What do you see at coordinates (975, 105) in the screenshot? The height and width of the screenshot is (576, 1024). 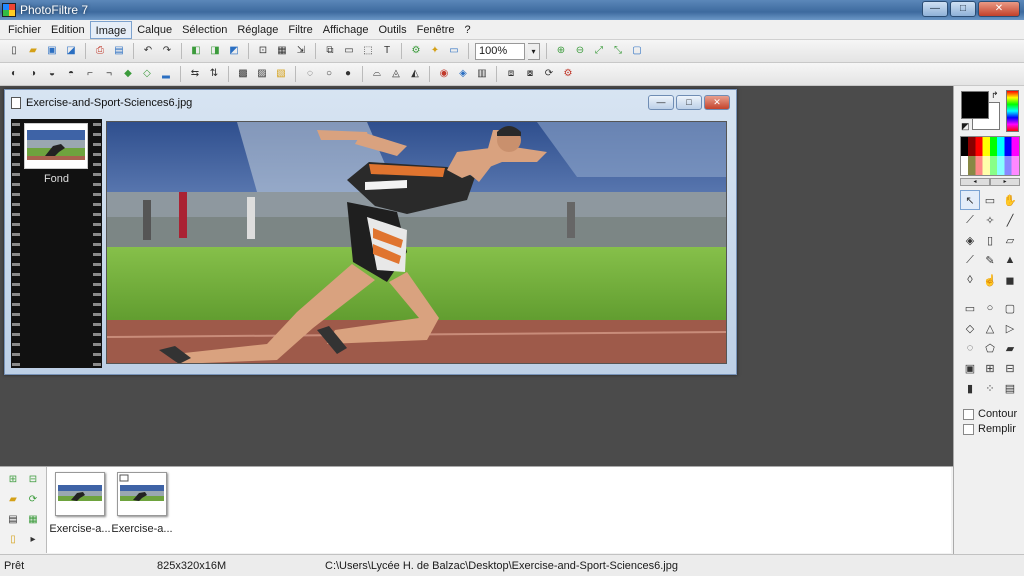 I see `foreground-color-swatch` at bounding box center [975, 105].